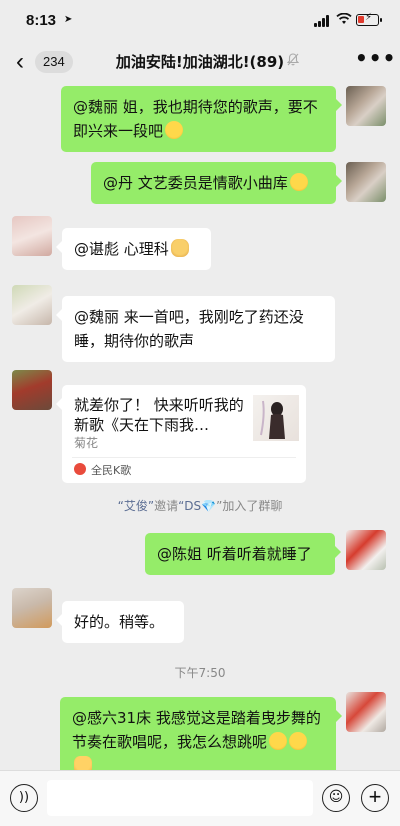 This screenshot has height=826, width=400. I want to click on more-icon: •••, so click(375, 58).